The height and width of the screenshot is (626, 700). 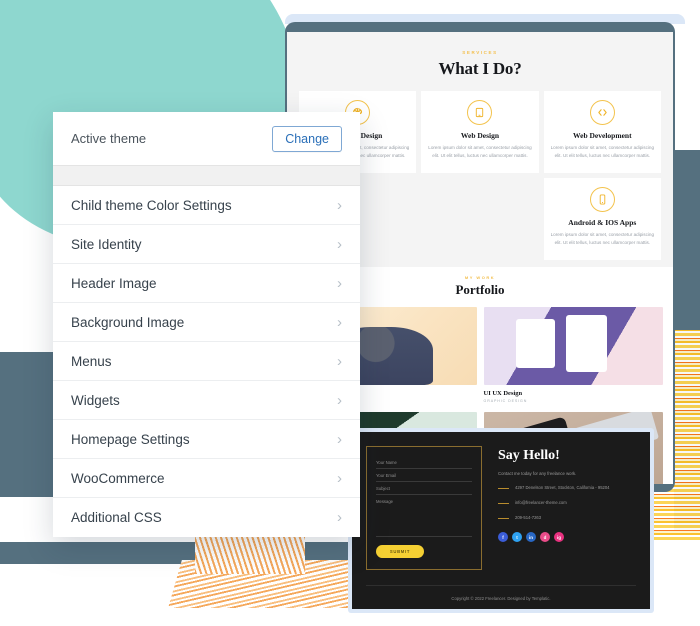 I want to click on service-card-title: Web Design, so click(x=480, y=135).